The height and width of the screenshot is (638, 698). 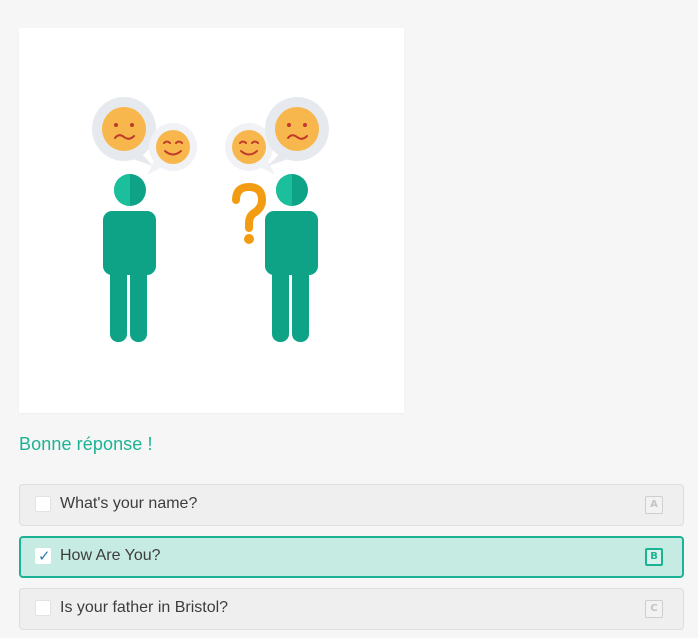 I want to click on right-person-body, so click(x=291, y=243).